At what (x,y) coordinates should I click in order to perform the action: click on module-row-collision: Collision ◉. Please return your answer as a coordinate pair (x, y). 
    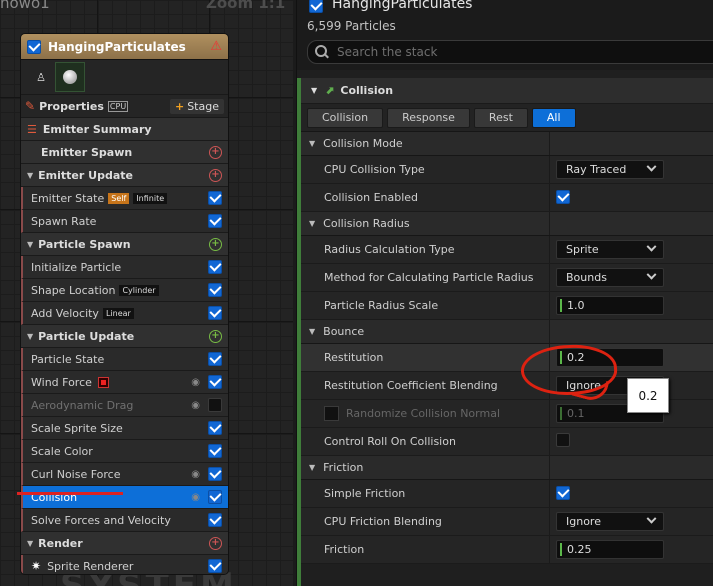
    Looking at the image, I should click on (124, 497).